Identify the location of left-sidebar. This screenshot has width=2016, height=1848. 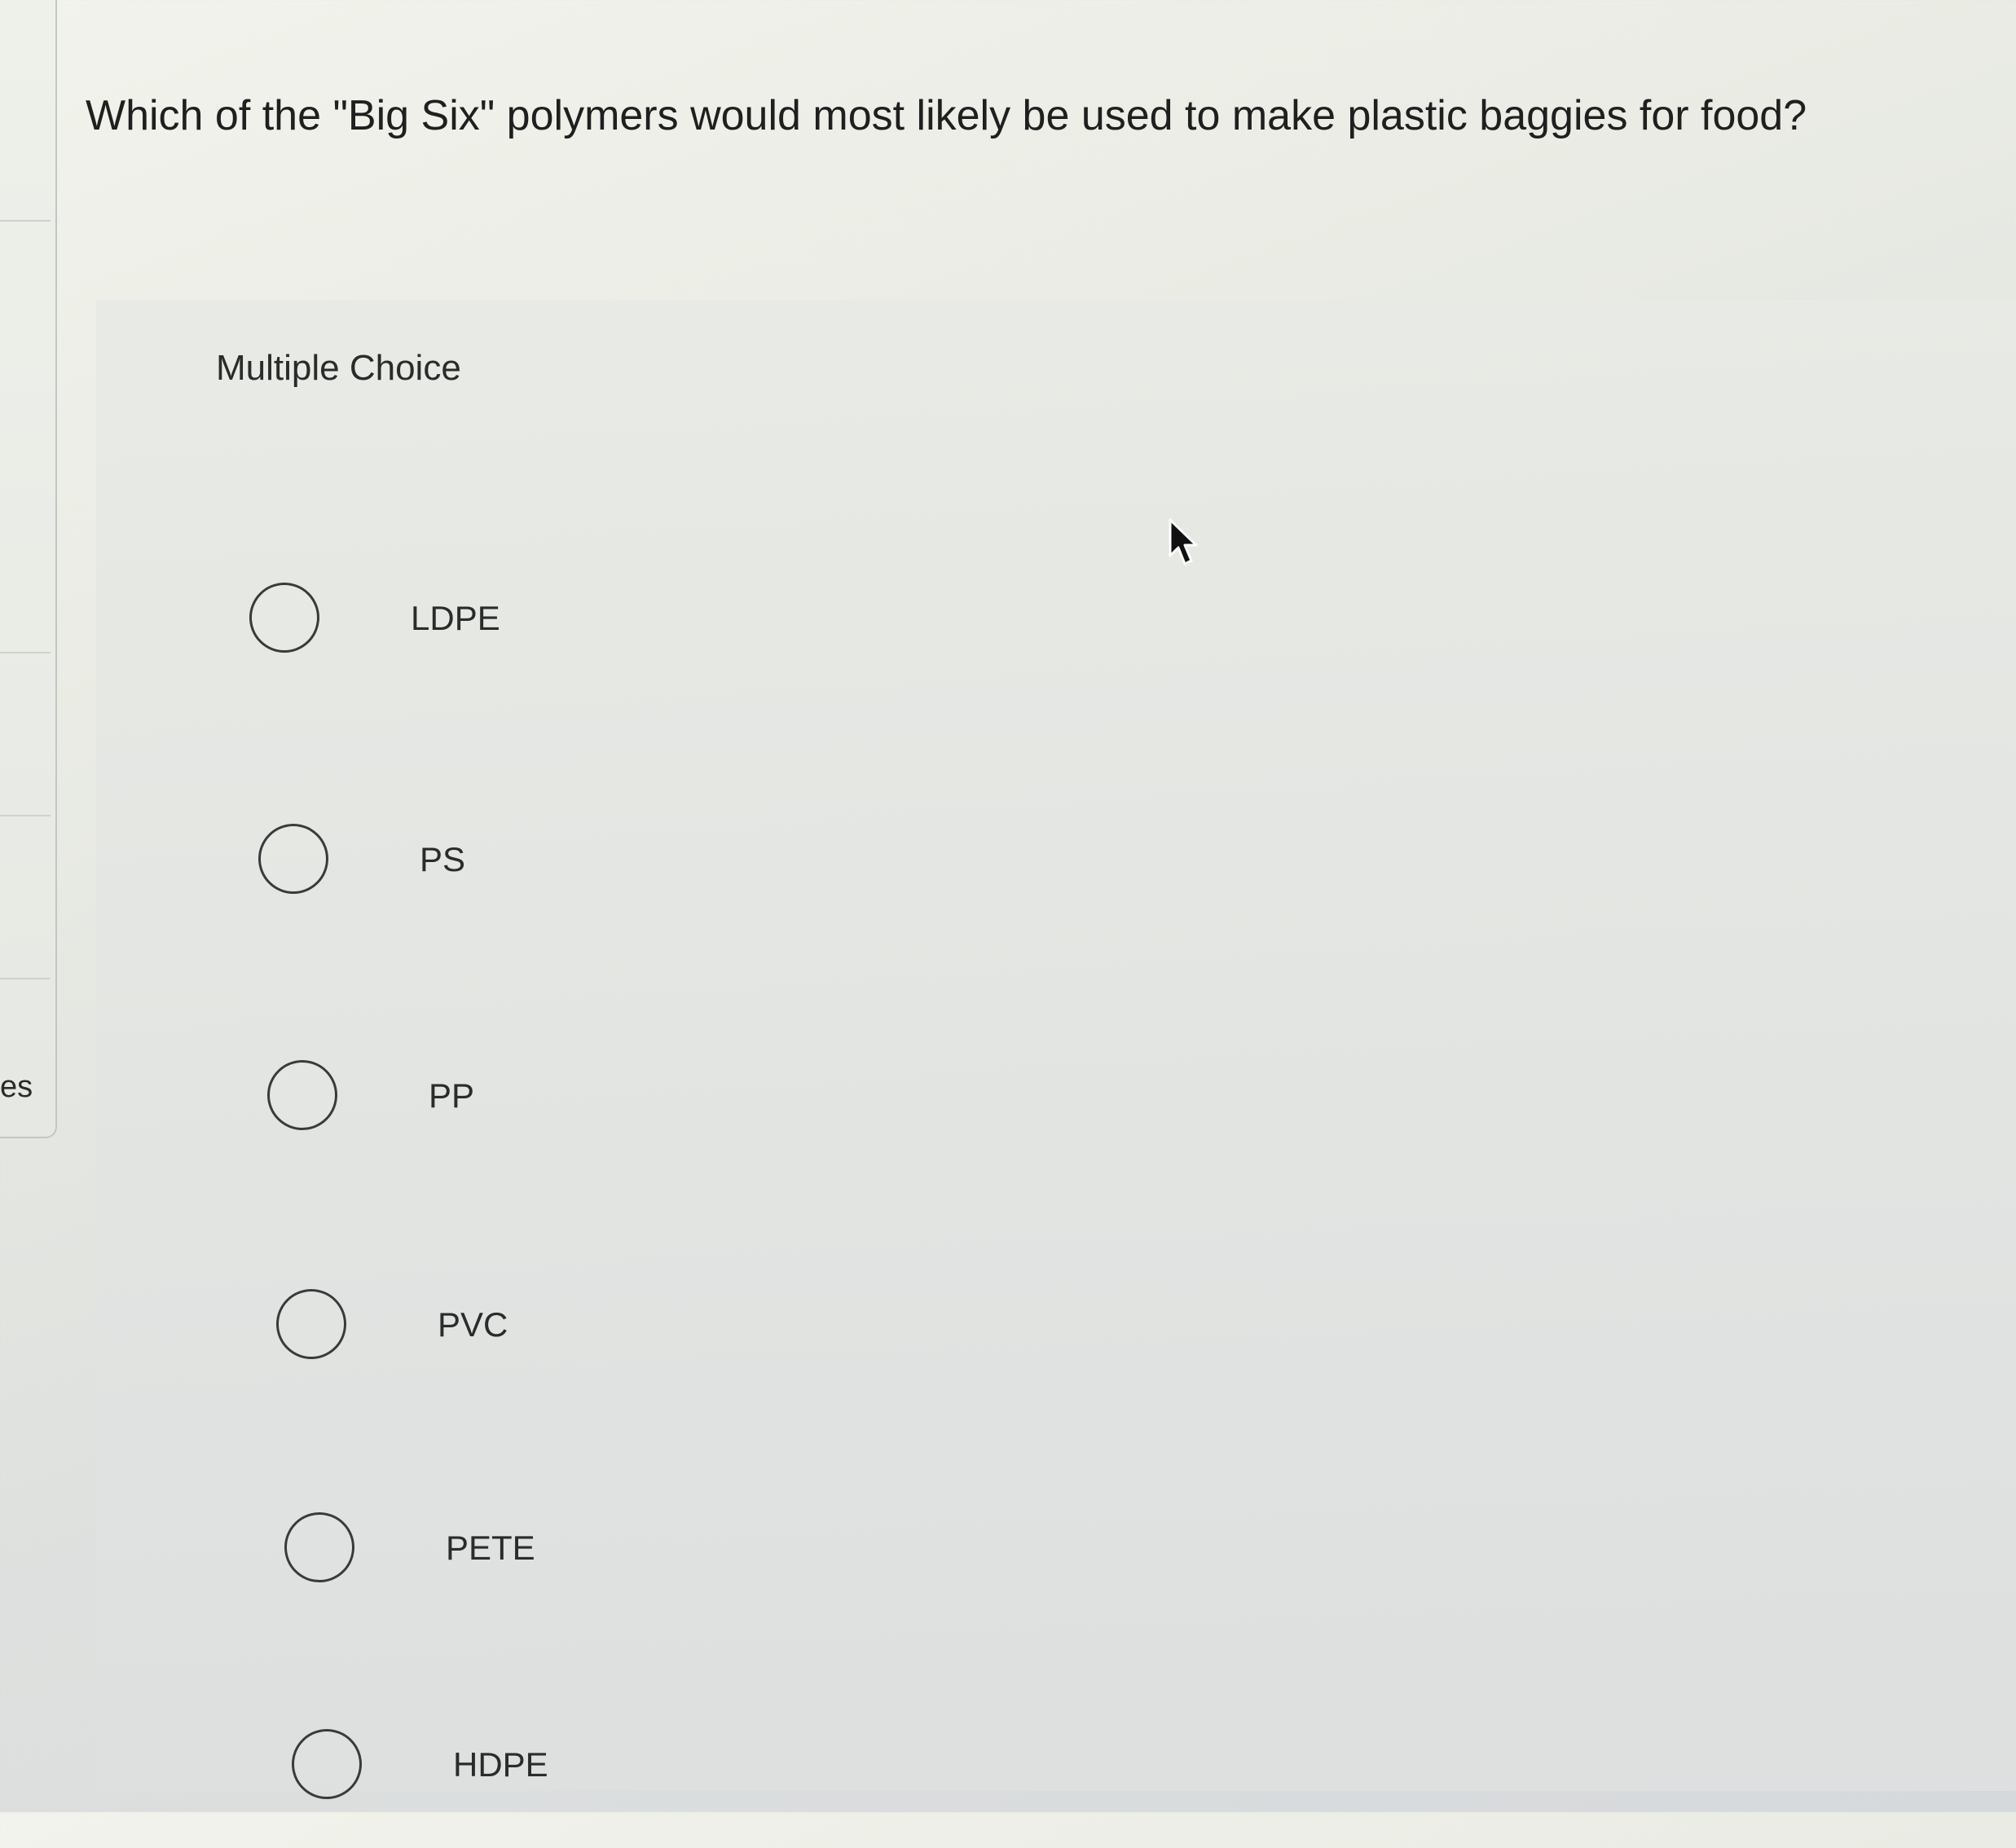
(29, 569).